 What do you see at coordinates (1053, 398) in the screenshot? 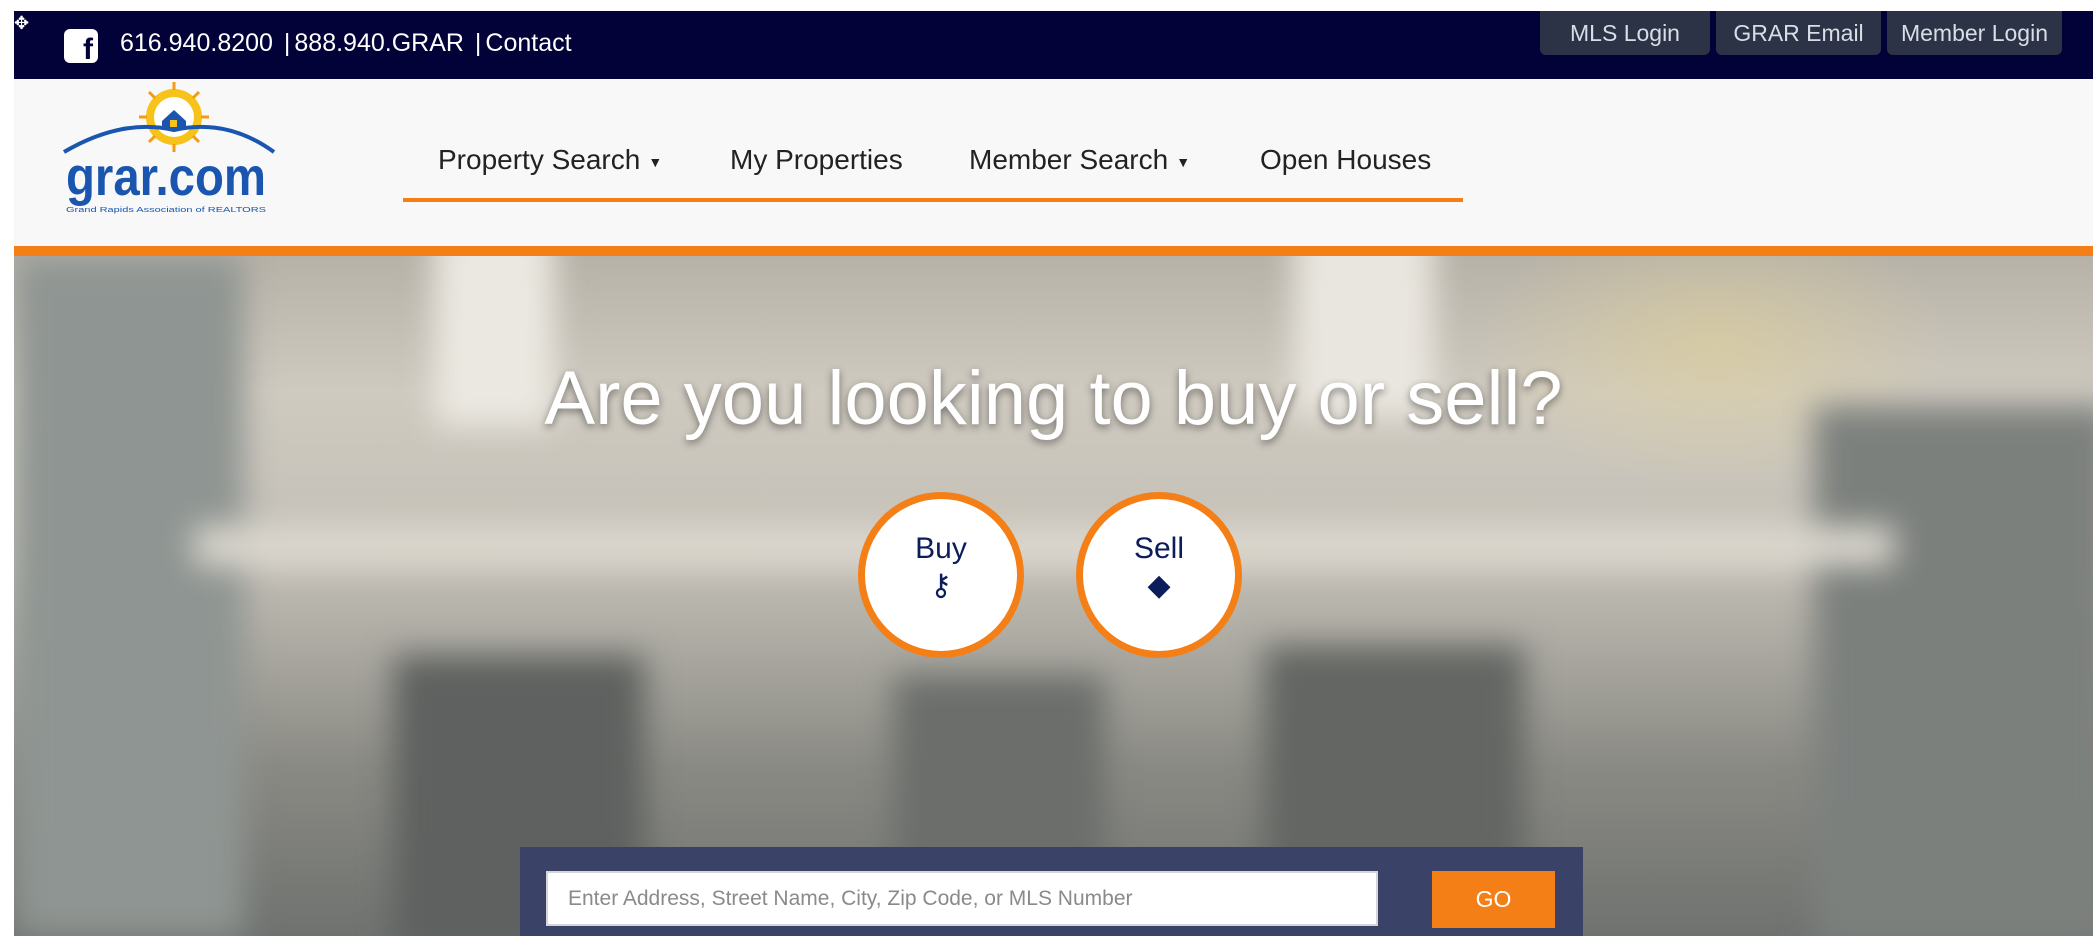
I see `hero-title: Are you looking to buy or sell?` at bounding box center [1053, 398].